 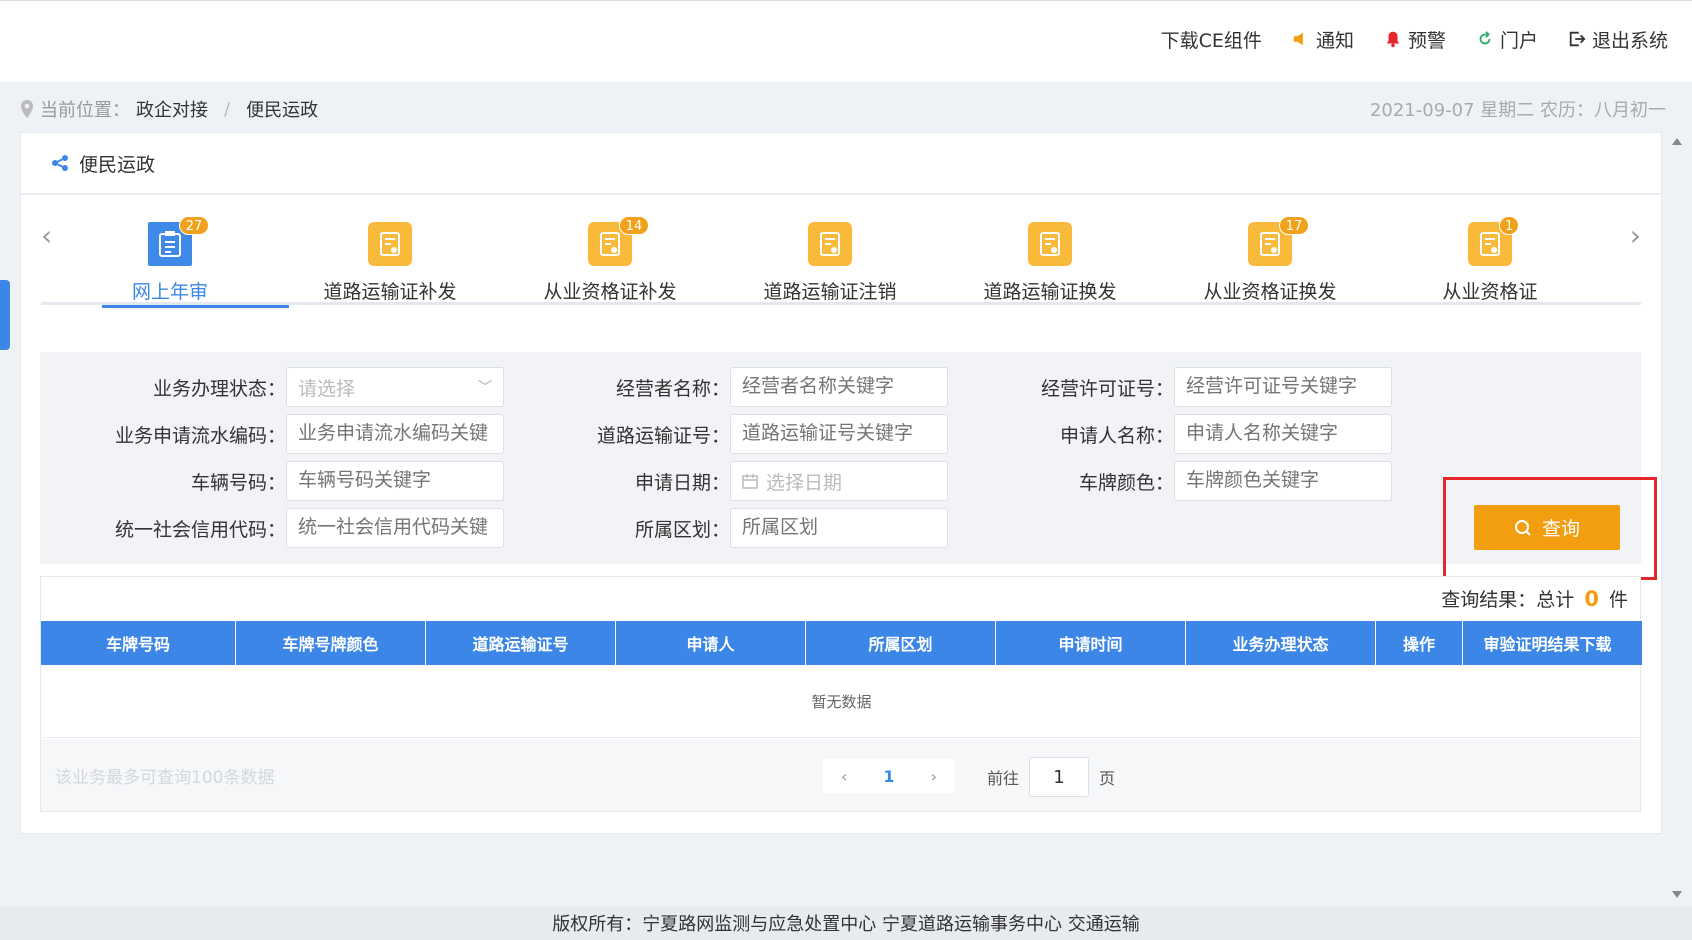 I want to click on tab-badge: 27, so click(x=194, y=225).